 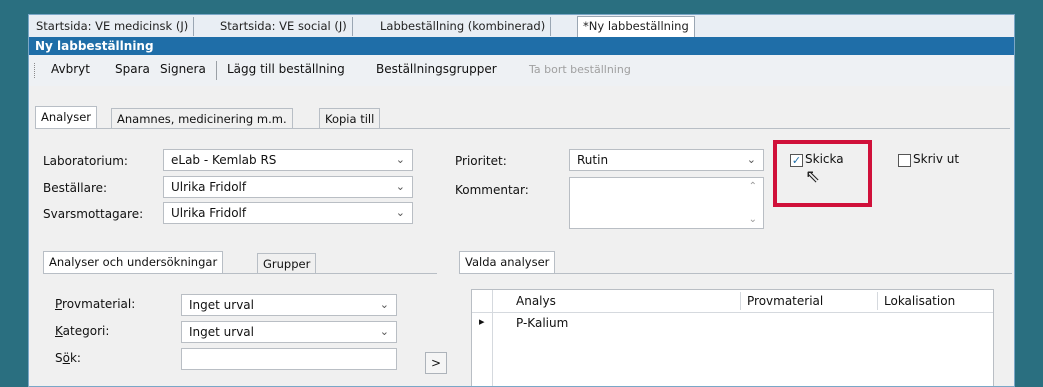 What do you see at coordinates (666, 203) in the screenshot?
I see `comment-textarea: ⌃ ⌄` at bounding box center [666, 203].